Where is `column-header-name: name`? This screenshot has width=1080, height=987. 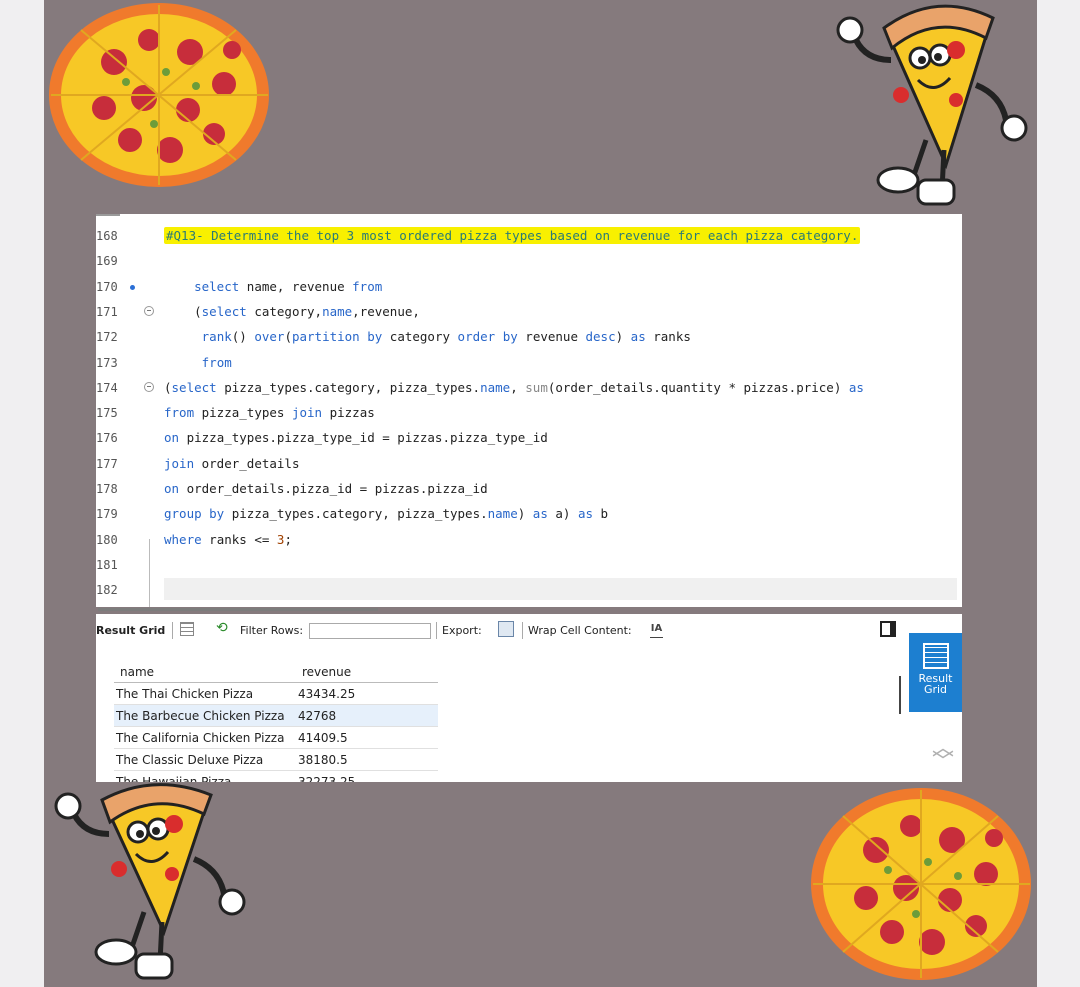
column-header-name: name is located at coordinates (205, 672).